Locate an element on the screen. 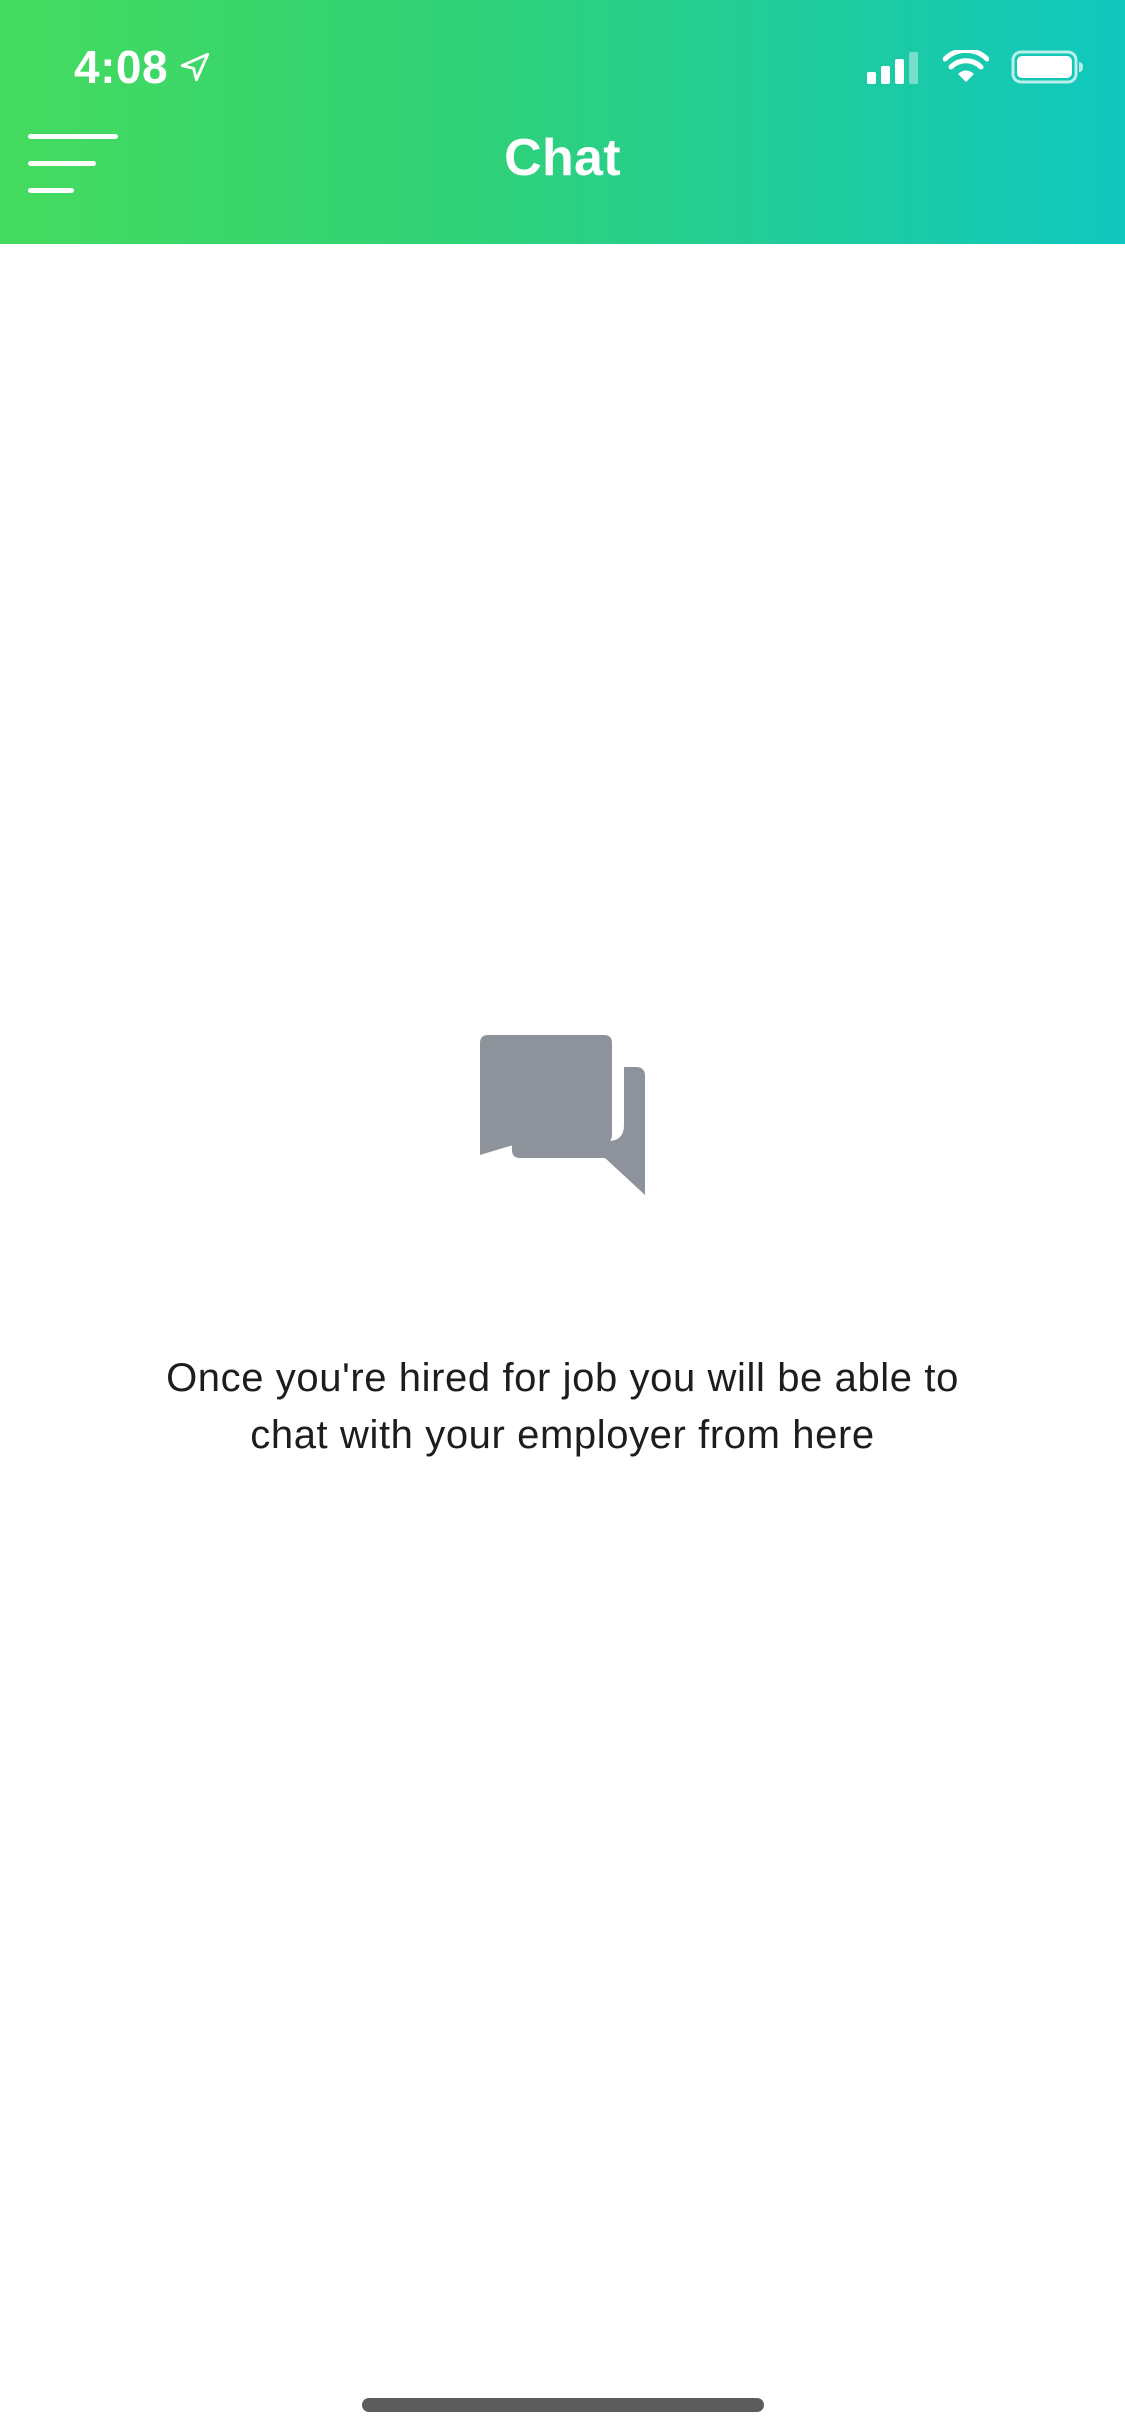  status-bar-time: 4:08 is located at coordinates (143, 67).